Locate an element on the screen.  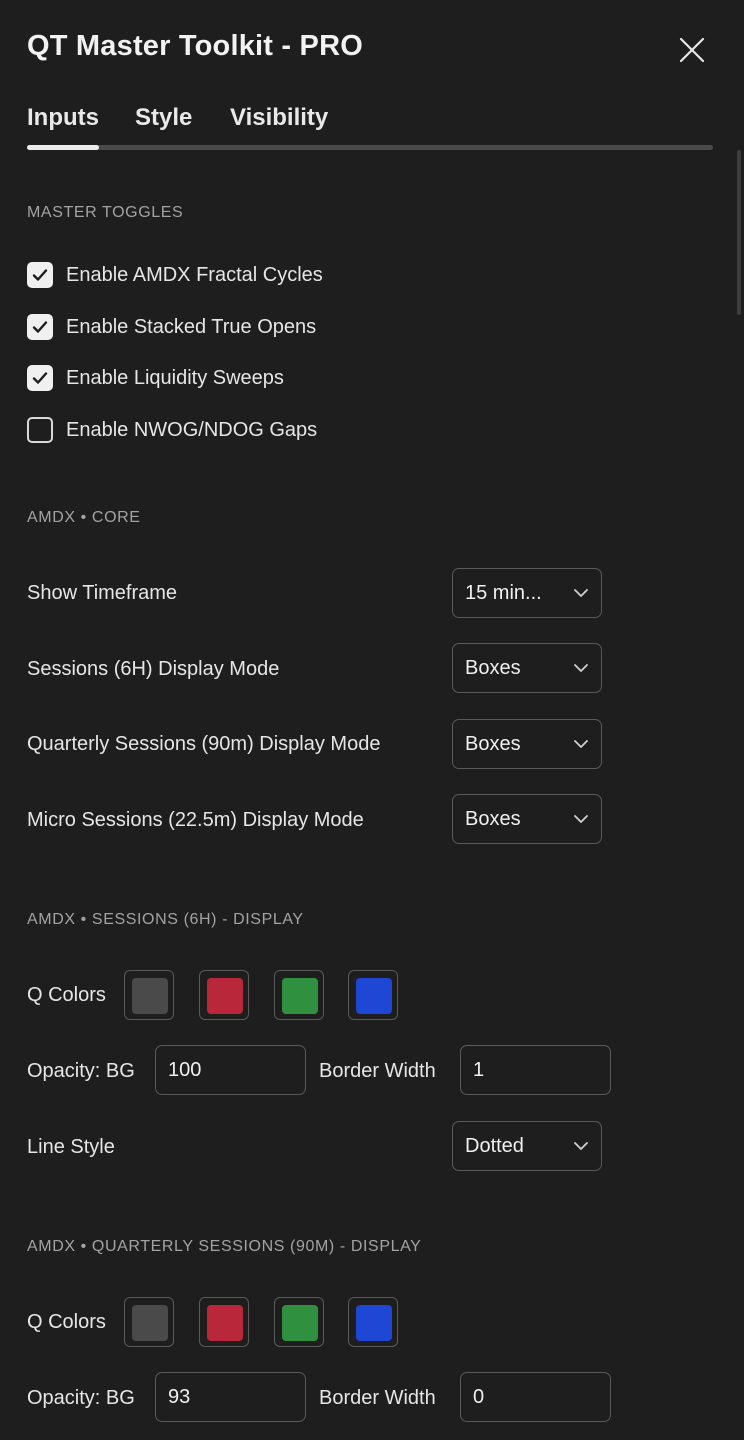
border-width-input: 0 is located at coordinates (535, 1397).